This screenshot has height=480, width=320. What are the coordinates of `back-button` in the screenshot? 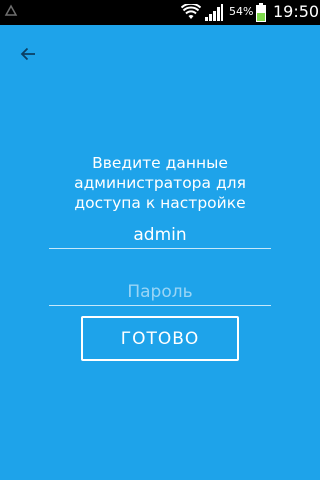 It's located at (28, 54).